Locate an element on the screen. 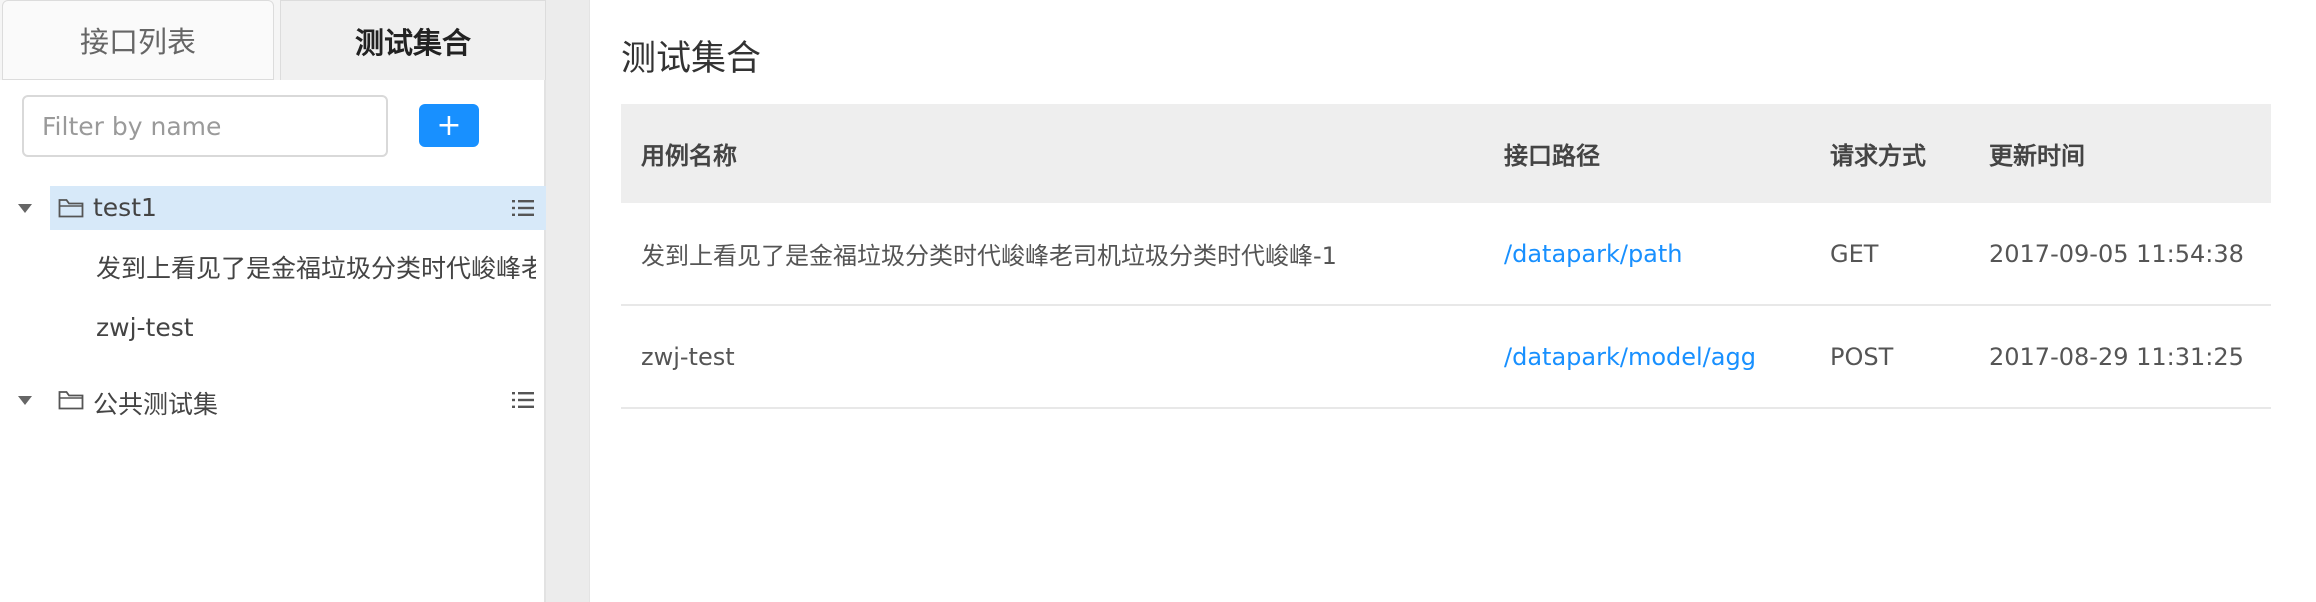 The width and height of the screenshot is (2316, 602). tree-node-public-collection: 公共测试集 is located at coordinates (273, 400).